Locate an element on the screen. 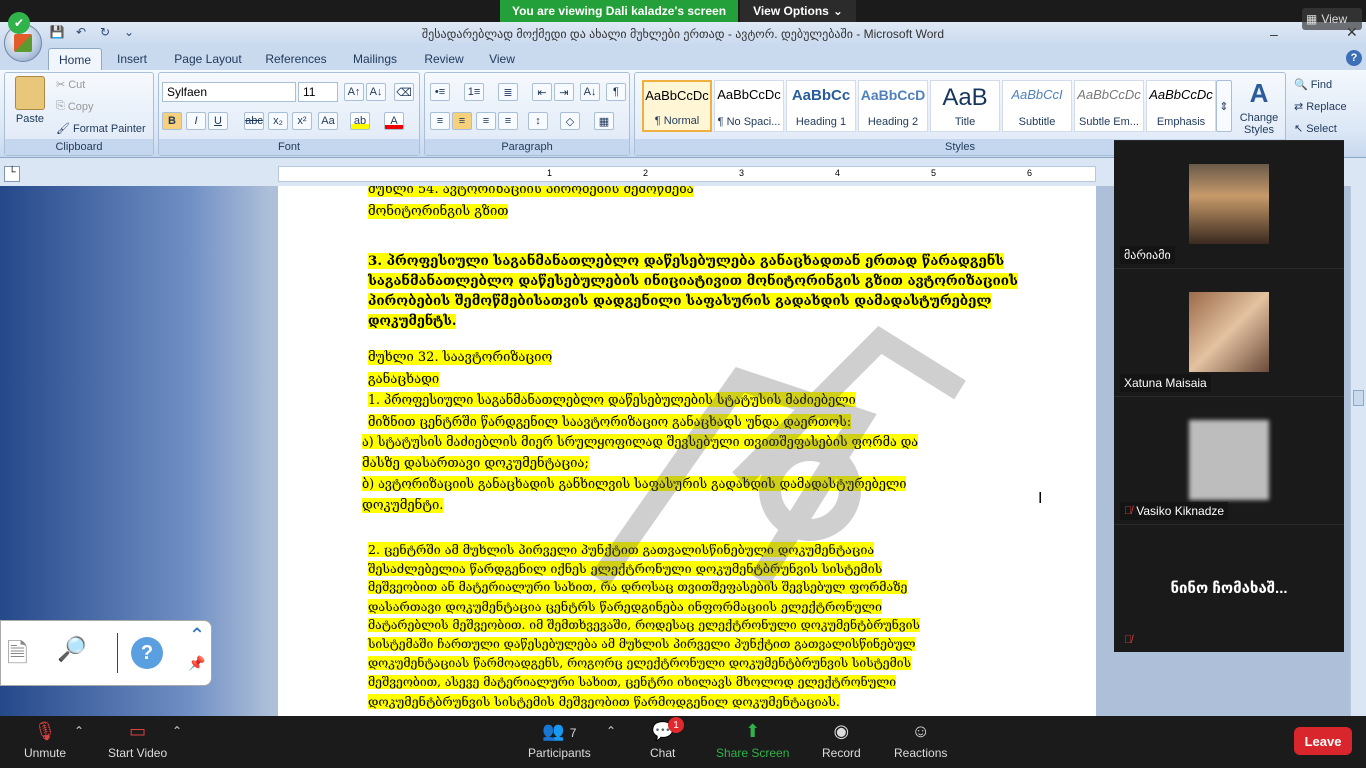 The height and width of the screenshot is (768, 1366). style-sample: AaB is located at coordinates (965, 98).